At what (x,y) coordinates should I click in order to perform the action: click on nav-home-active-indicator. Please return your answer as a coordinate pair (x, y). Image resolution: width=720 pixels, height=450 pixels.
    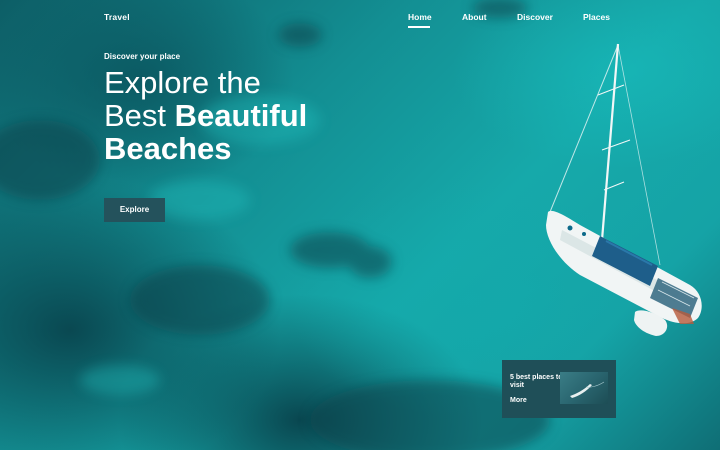
    Looking at the image, I should click on (419, 27).